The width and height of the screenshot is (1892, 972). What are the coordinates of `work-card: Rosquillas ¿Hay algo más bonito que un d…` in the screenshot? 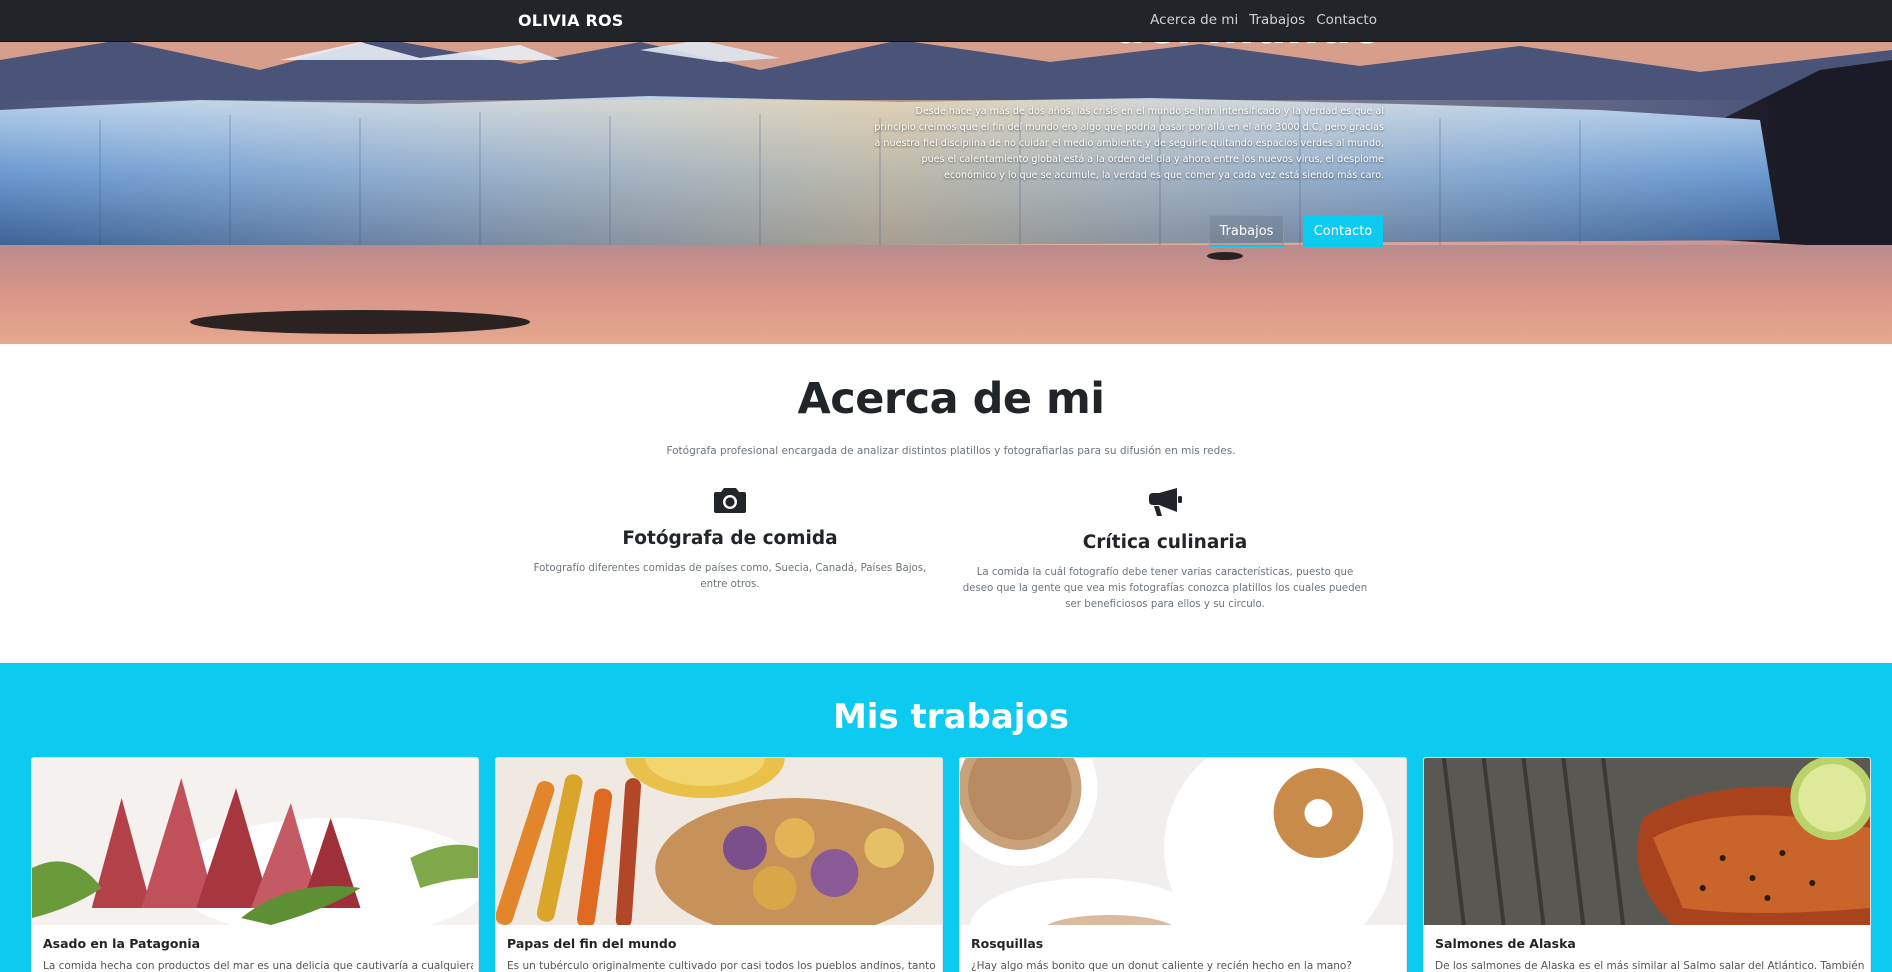 It's located at (1183, 864).